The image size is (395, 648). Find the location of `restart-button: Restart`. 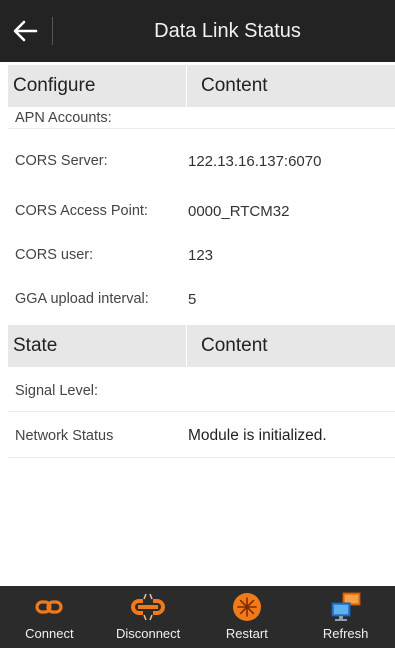

restart-button: Restart is located at coordinates (247, 617).